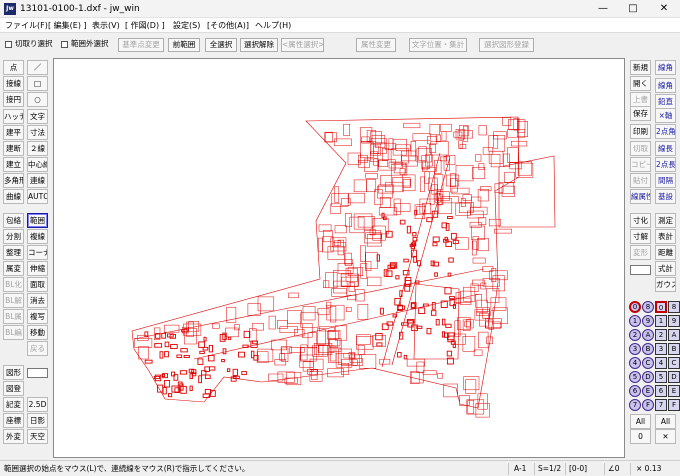 The width and height of the screenshot is (680, 476). What do you see at coordinates (635, 405) in the screenshot?
I see `layer-button: 7` at bounding box center [635, 405].